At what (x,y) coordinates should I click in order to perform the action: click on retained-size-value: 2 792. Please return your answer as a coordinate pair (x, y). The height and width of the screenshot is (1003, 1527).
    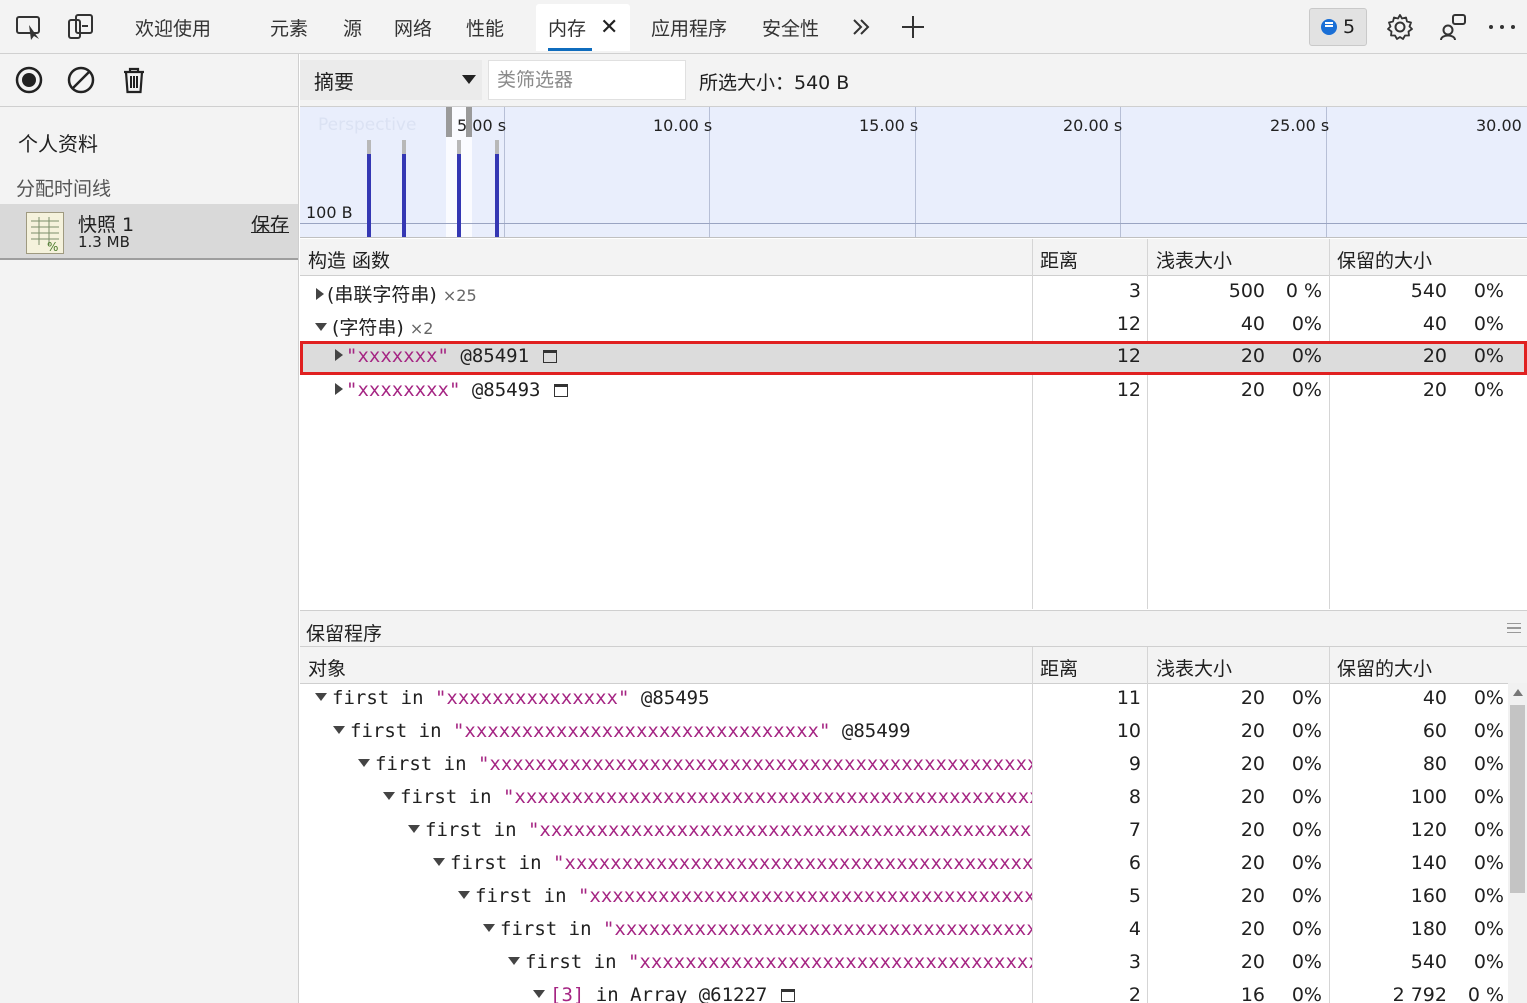
    Looking at the image, I should click on (1419, 993).